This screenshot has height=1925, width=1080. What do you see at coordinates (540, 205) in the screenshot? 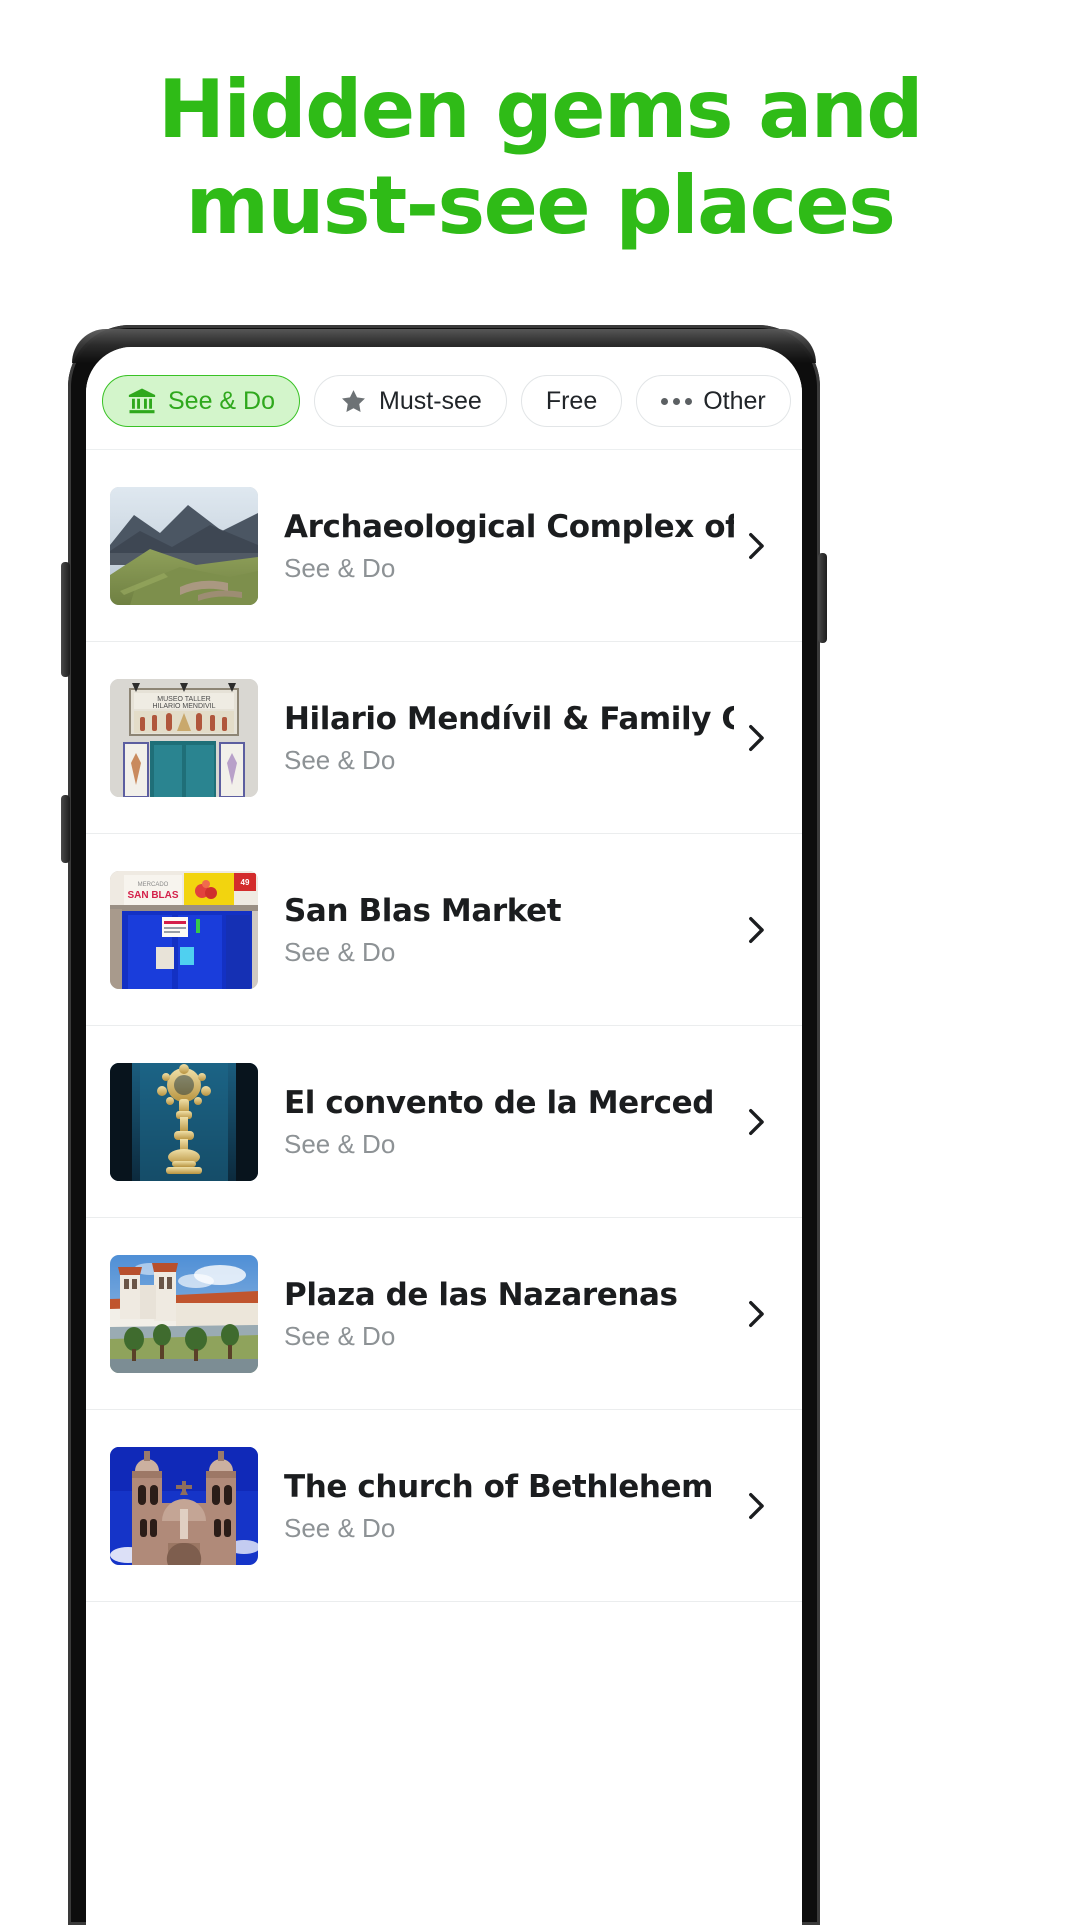
I see `page-title-line-2: must-see places` at bounding box center [540, 205].